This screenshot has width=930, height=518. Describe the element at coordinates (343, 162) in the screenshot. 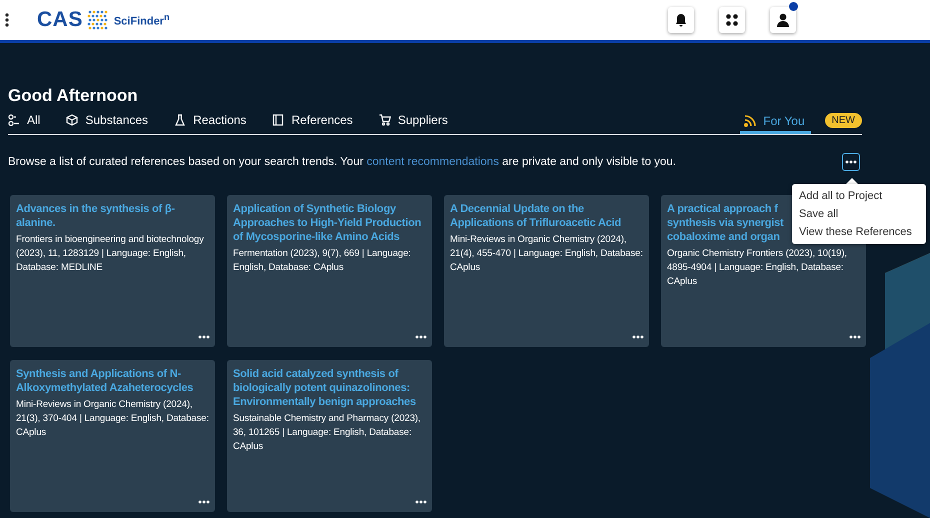

I see `intro-text: Browse a list of curated references based on your search trends. Your content recommendations are private and only visible to you.` at that location.